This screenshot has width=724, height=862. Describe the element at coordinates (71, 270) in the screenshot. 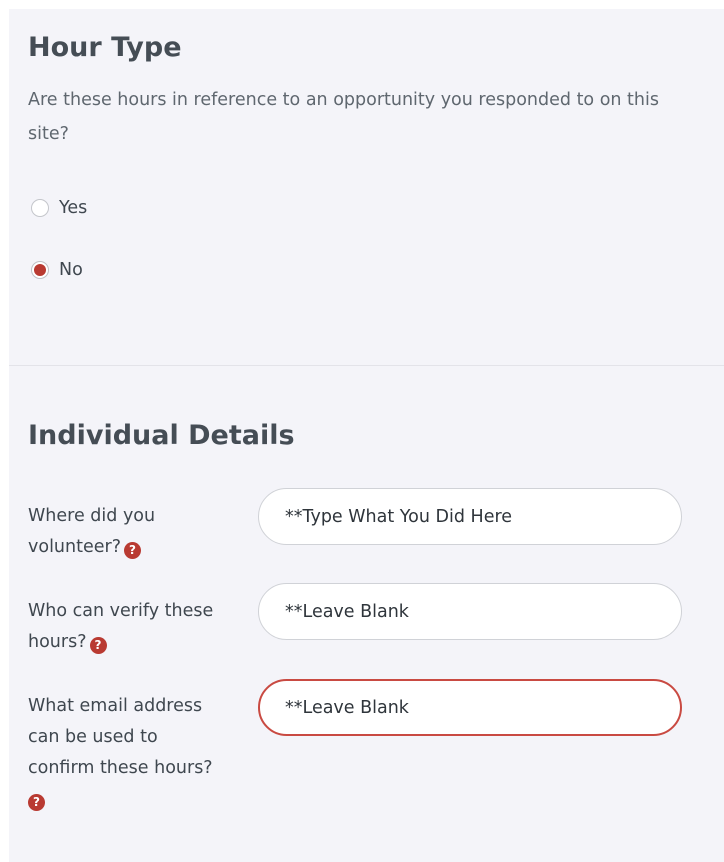

I see `radio-no-label: No` at that location.